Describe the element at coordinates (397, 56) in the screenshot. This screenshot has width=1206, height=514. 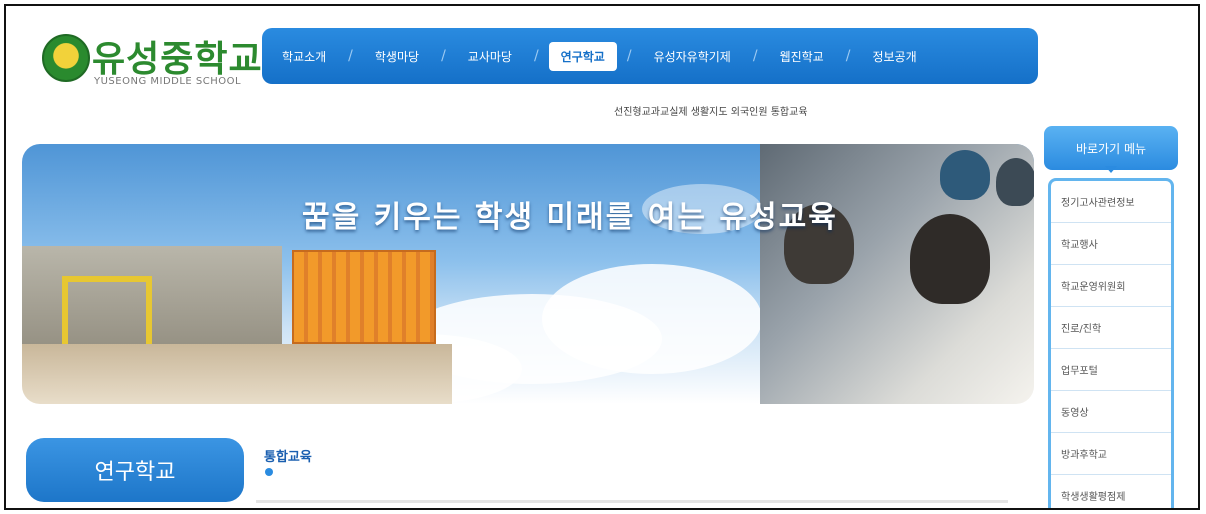
I see `nav-item-student: 학생마당` at that location.